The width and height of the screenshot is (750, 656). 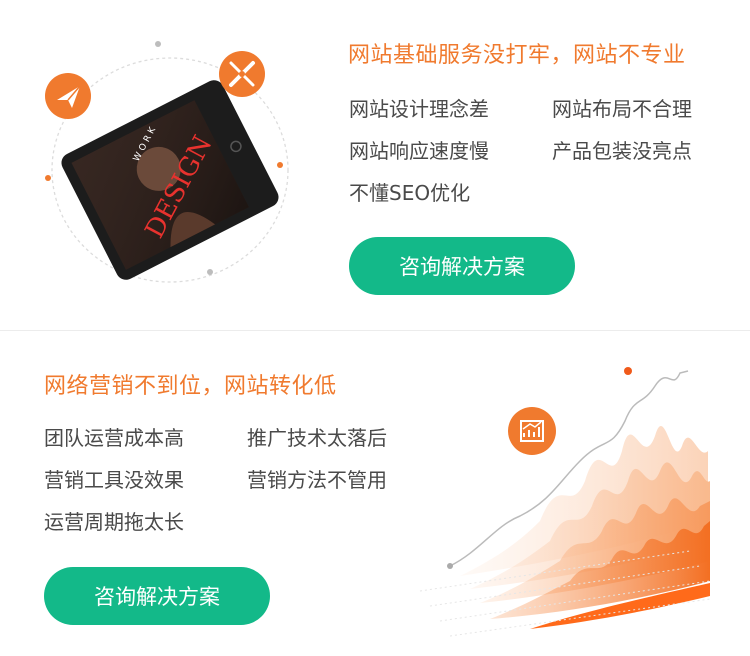 I want to click on problem-team-cost: 团队运营成本高, so click(x=114, y=438).